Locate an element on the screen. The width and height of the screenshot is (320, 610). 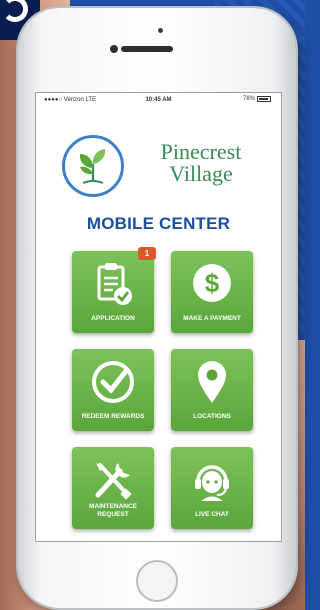
front-camera-icon is located at coordinates (114, 49).